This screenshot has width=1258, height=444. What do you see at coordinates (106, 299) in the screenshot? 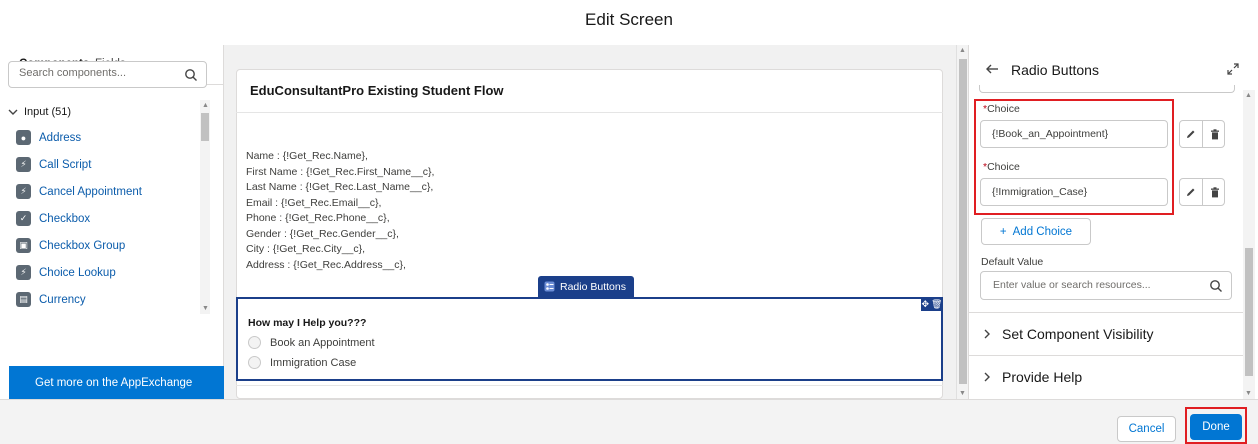
I see `component-currency: ▤ Currency` at bounding box center [106, 299].